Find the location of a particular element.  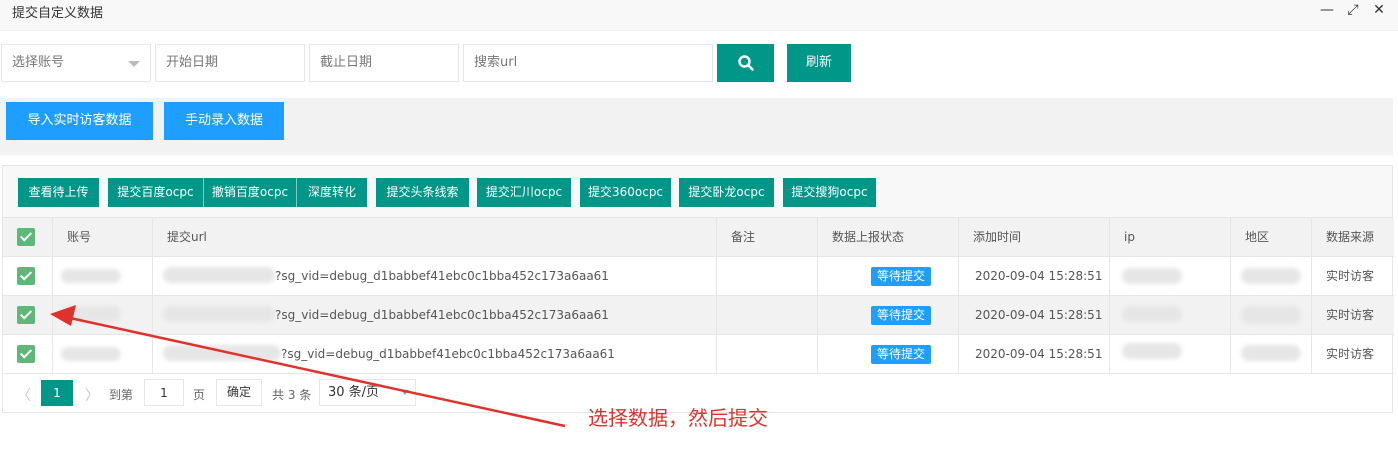

end-date-input is located at coordinates (389, 62).